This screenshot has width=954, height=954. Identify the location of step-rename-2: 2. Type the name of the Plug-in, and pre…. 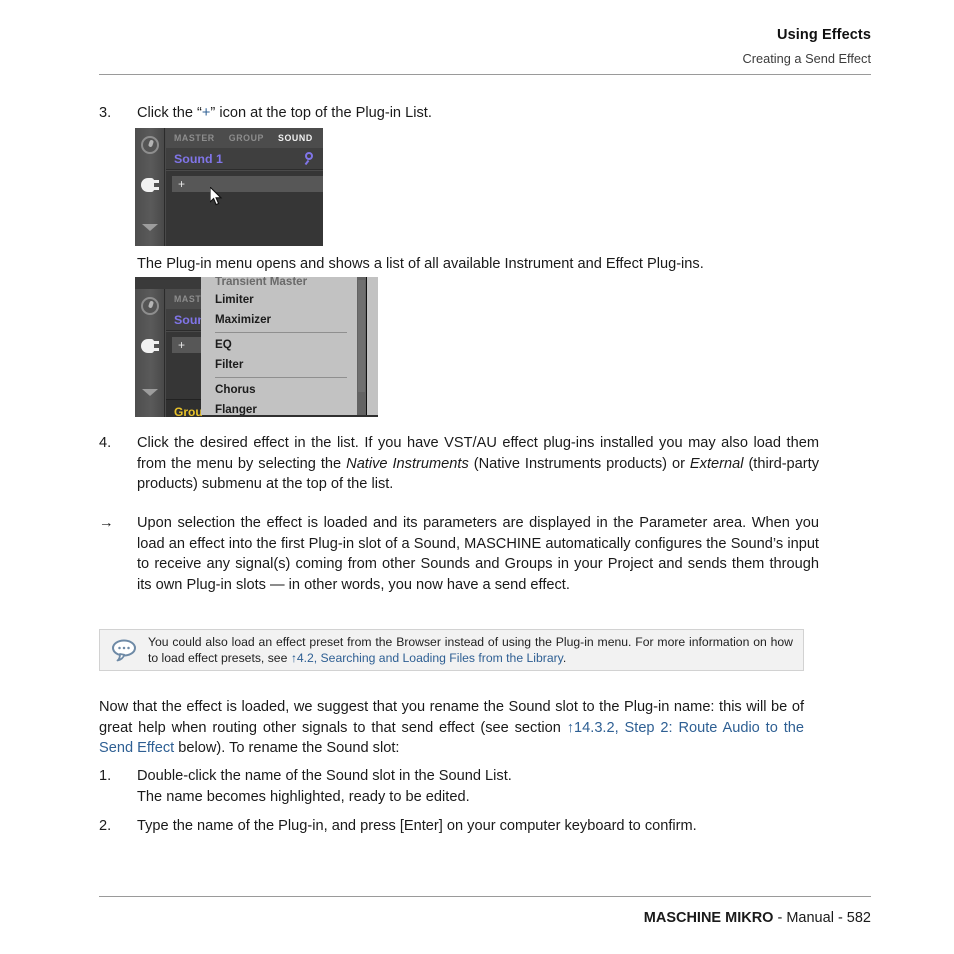
(459, 826).